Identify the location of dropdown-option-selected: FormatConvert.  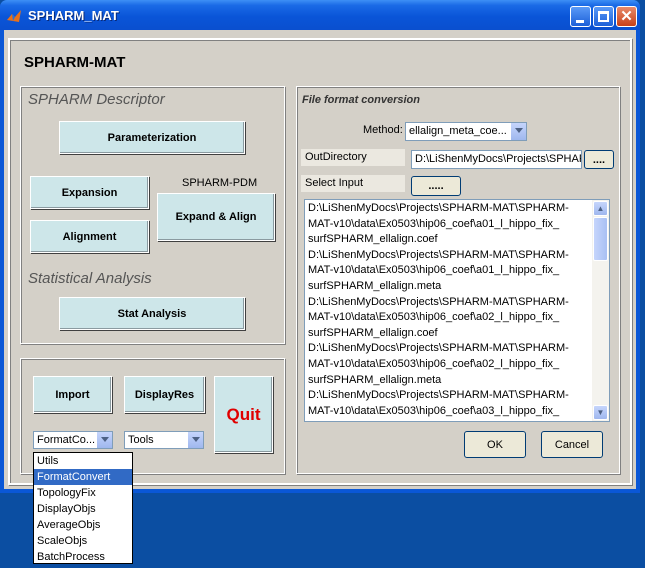
(83, 477).